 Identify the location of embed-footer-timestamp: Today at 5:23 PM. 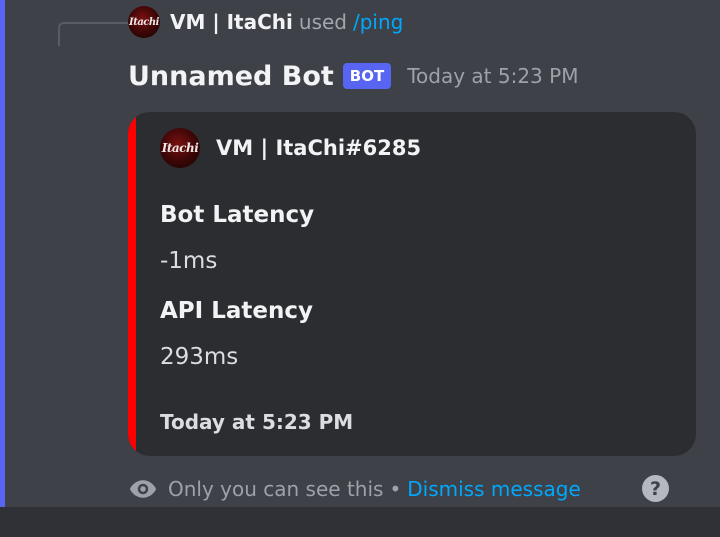
(257, 422).